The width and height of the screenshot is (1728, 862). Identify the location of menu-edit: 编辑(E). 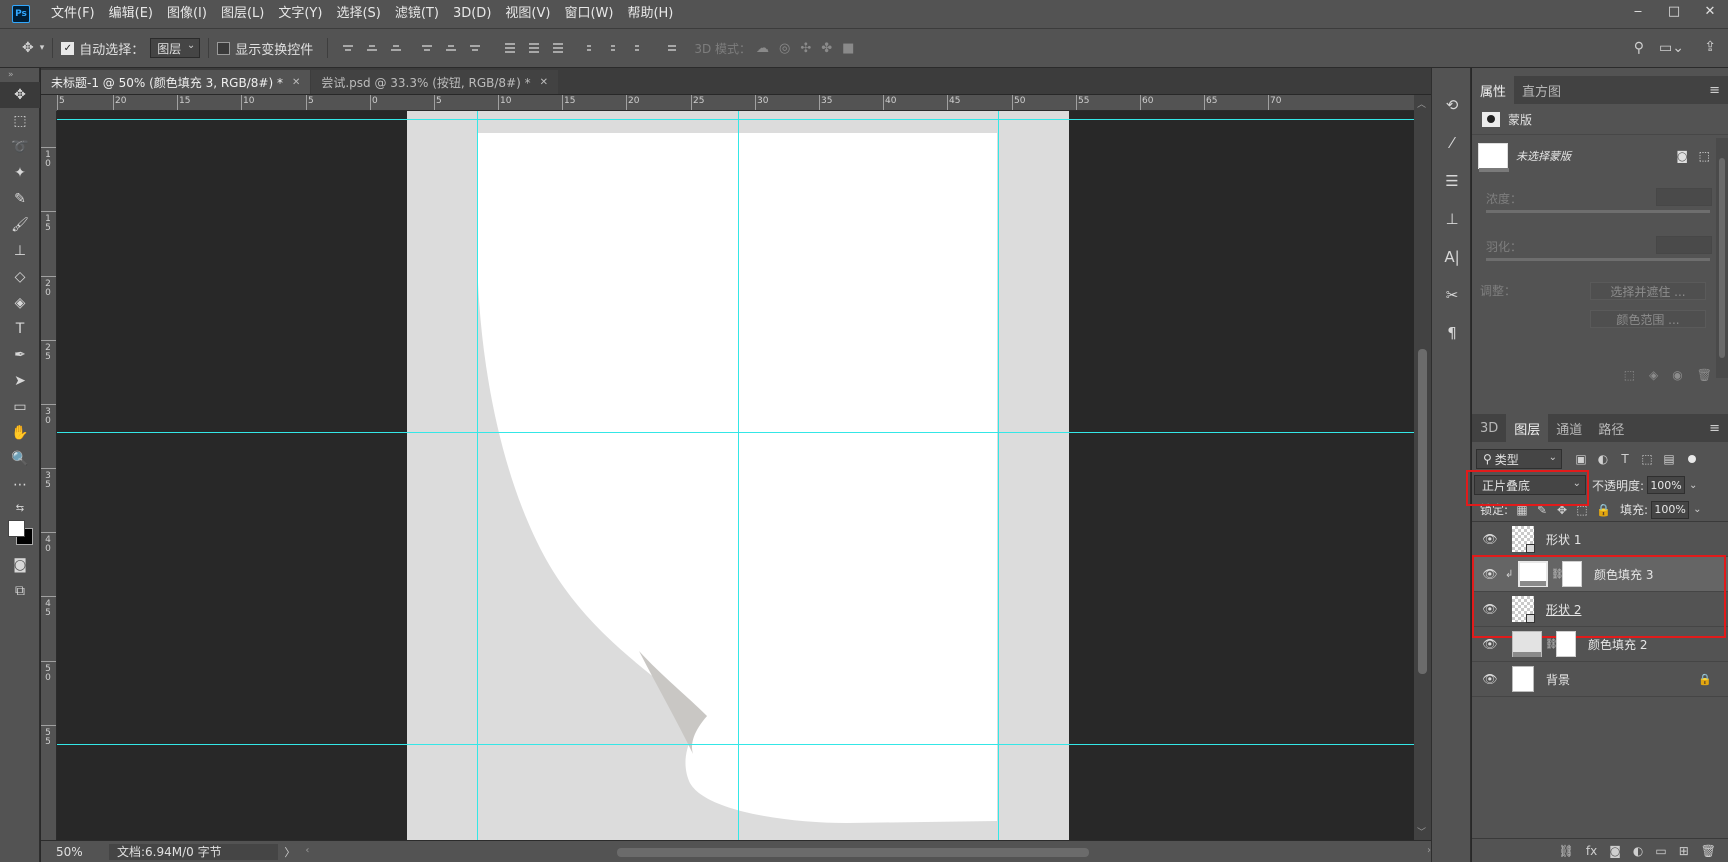
(131, 14).